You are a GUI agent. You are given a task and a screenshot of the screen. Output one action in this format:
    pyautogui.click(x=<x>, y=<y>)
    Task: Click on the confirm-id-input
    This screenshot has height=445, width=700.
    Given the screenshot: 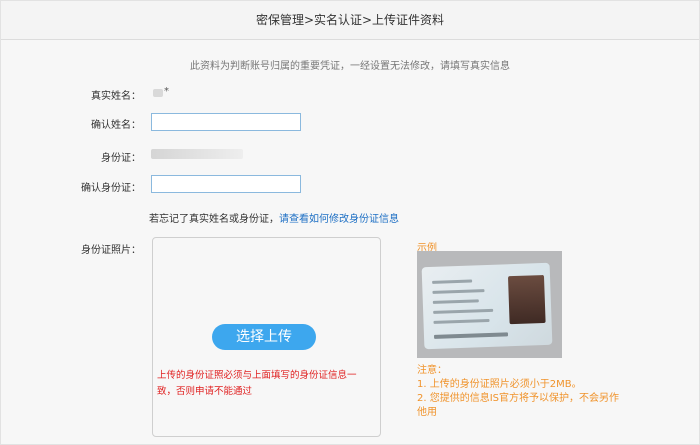 What is the action you would take?
    pyautogui.click(x=226, y=184)
    